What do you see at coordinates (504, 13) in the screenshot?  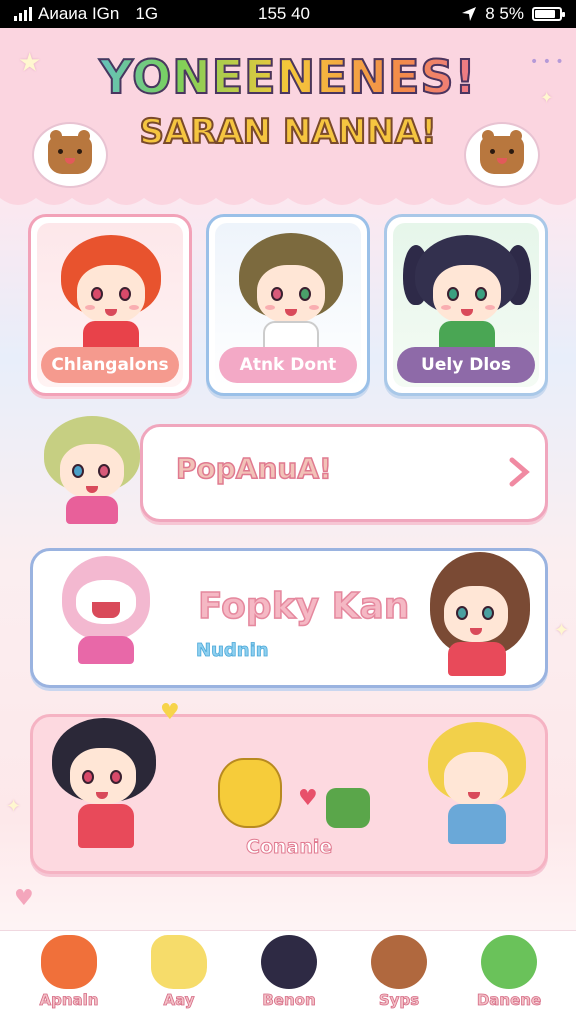 I see `bluetooth-battery-label: 8 5%` at bounding box center [504, 13].